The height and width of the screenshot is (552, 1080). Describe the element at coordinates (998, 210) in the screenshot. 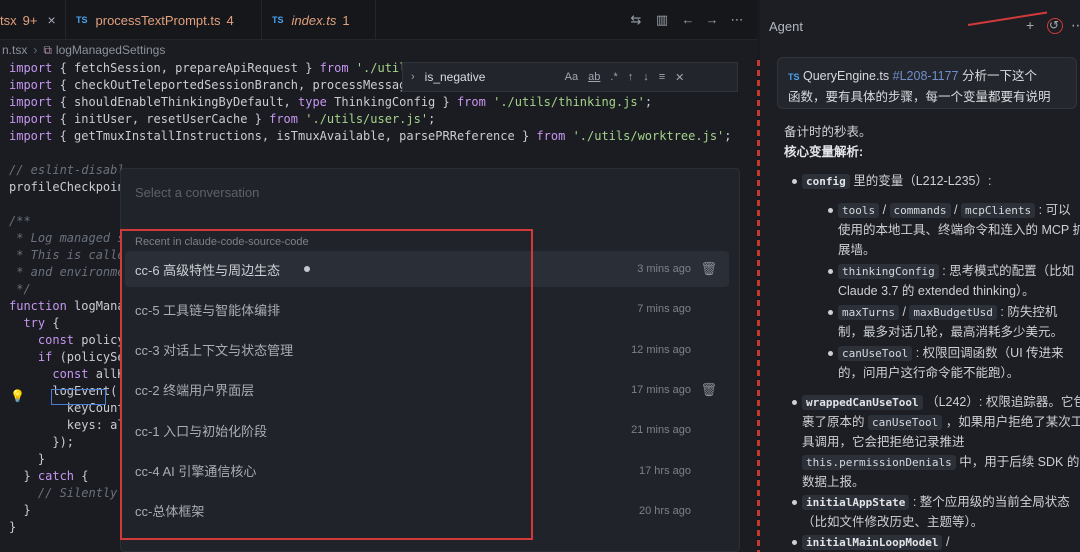

I see `code-chip: mcpClients` at that location.